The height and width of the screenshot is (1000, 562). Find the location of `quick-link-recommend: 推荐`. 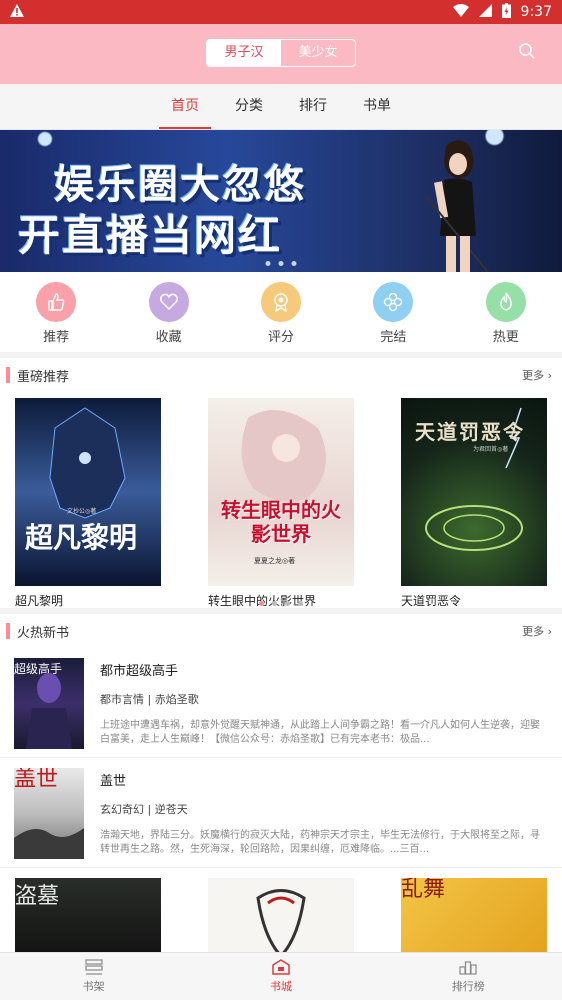

quick-link-recommend: 推荐 is located at coordinates (56, 317).